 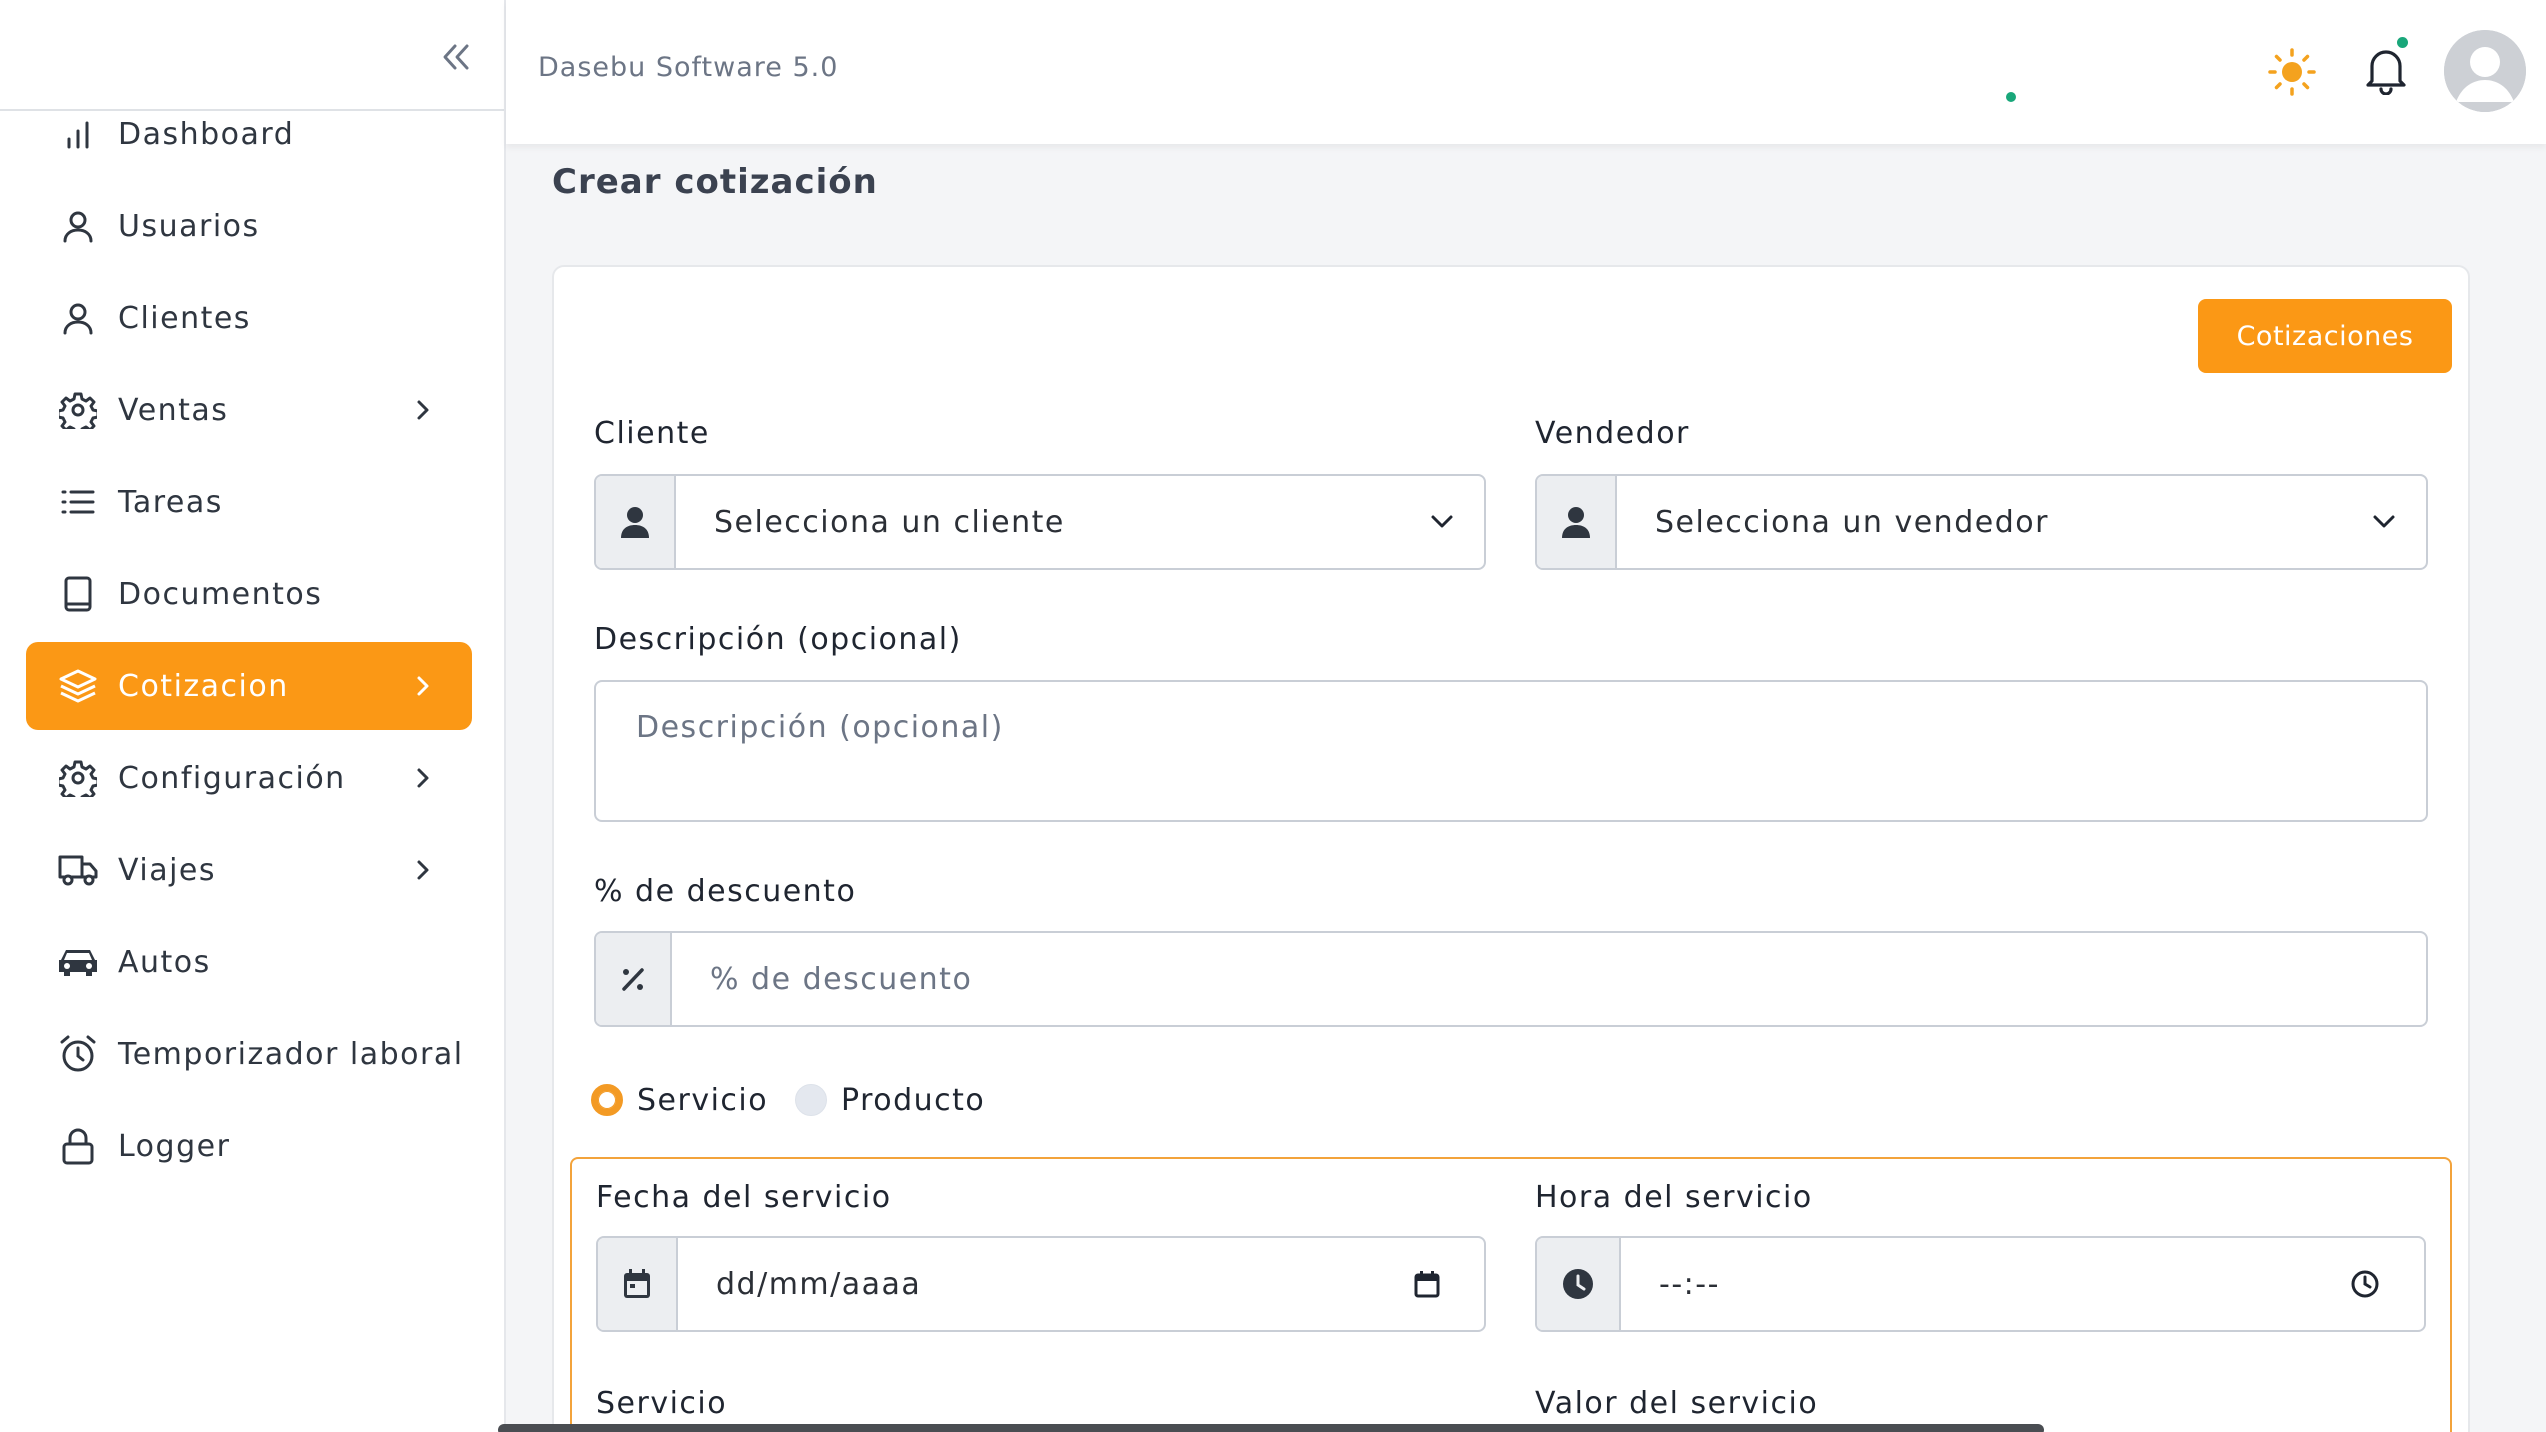 I want to click on sidebar-item-label: Autos, so click(x=164, y=962).